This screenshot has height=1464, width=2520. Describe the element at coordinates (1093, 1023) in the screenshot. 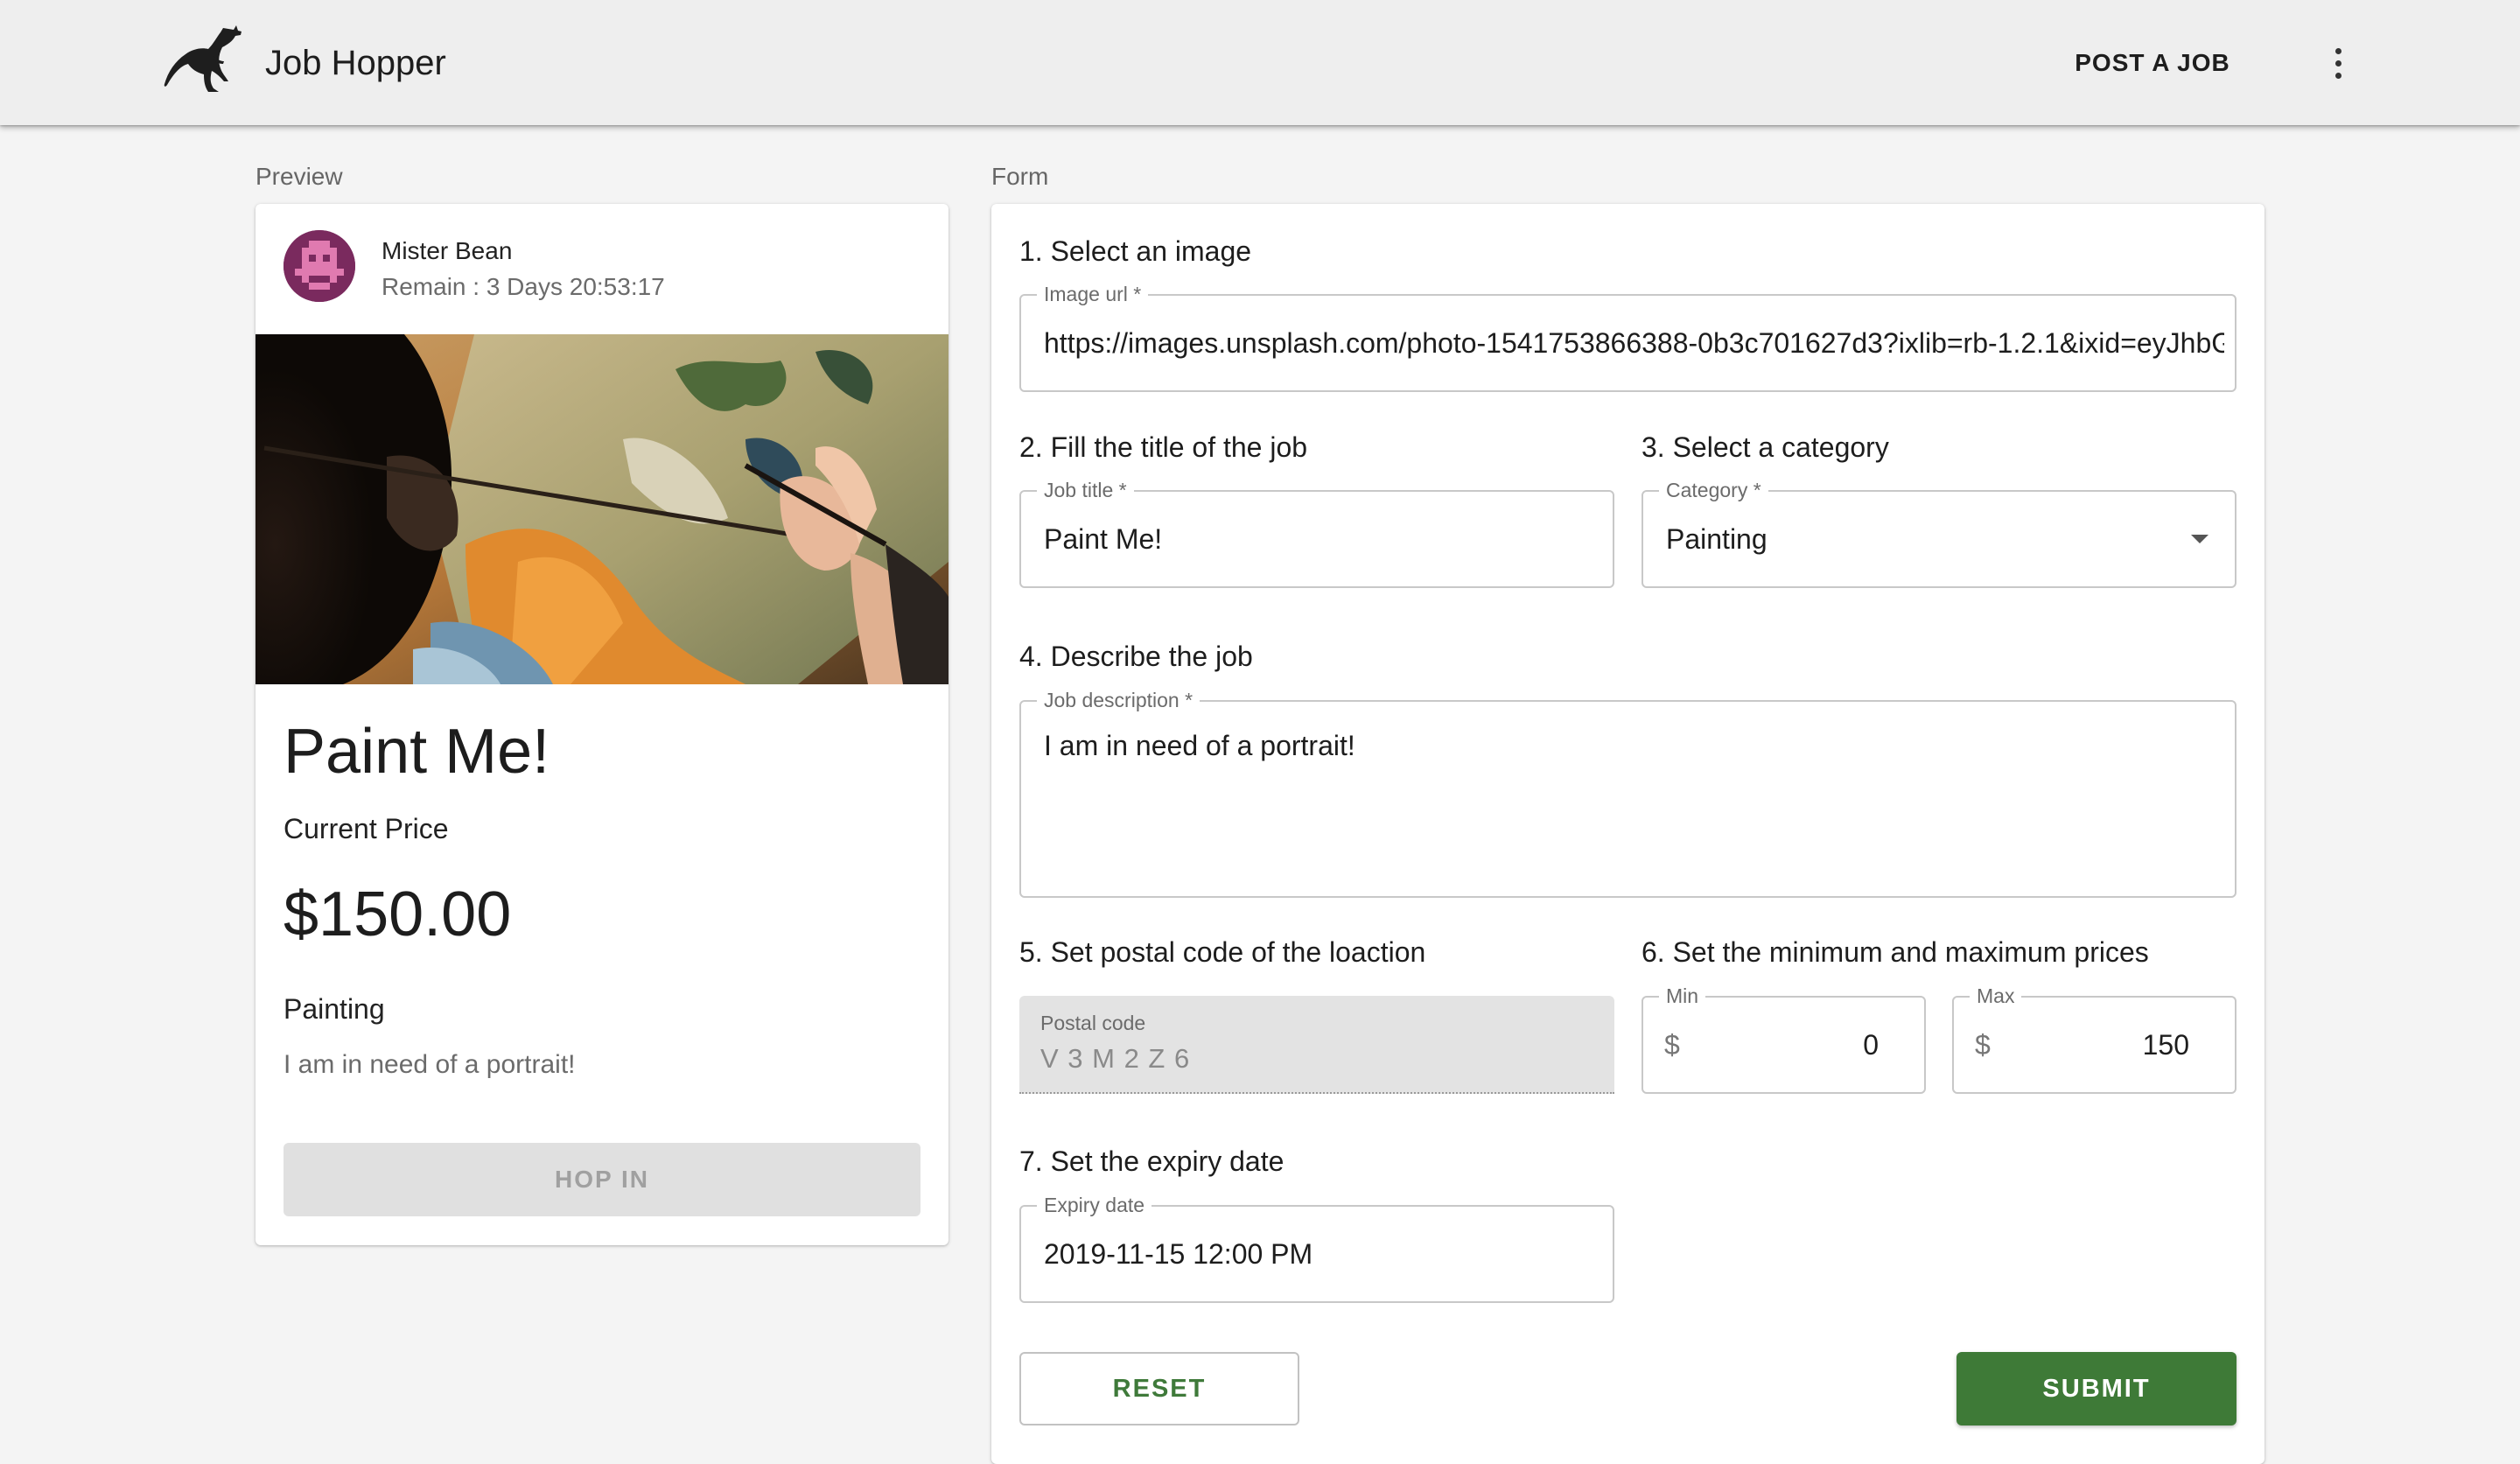

I see `postal-code-label: Postal code` at that location.